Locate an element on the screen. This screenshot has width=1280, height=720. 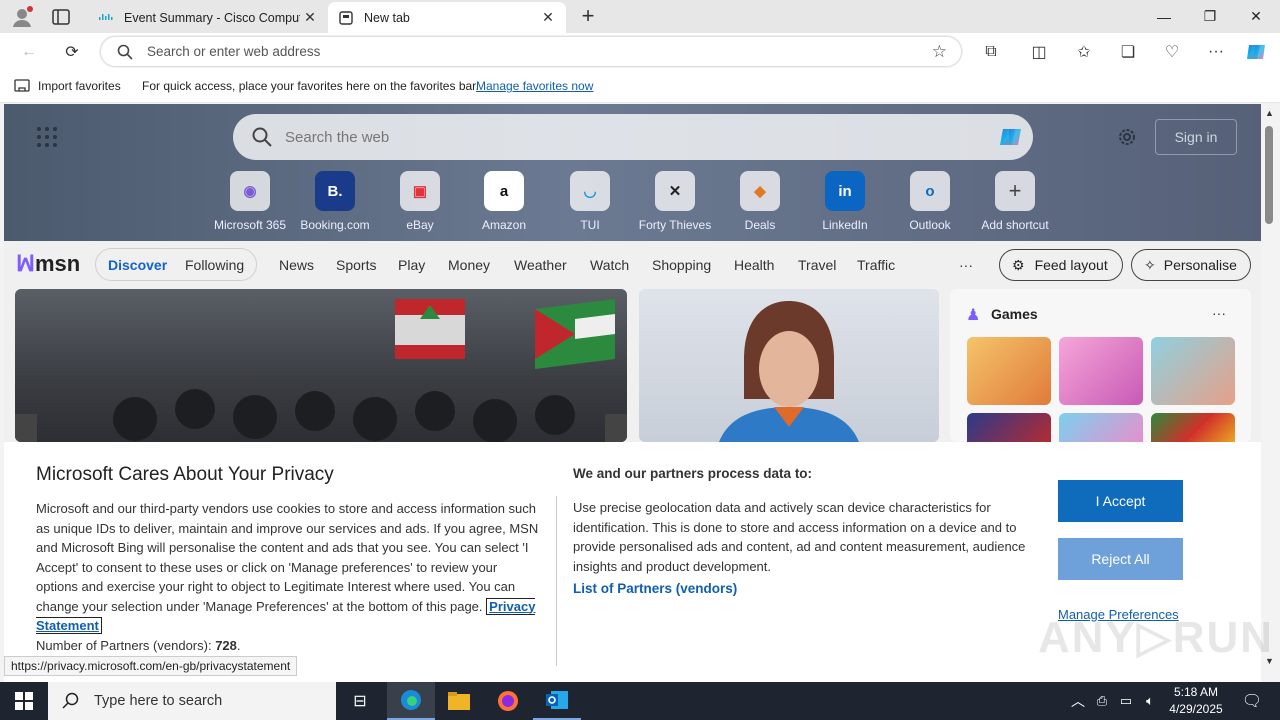
outlook-icon: o is located at coordinates (930, 191).